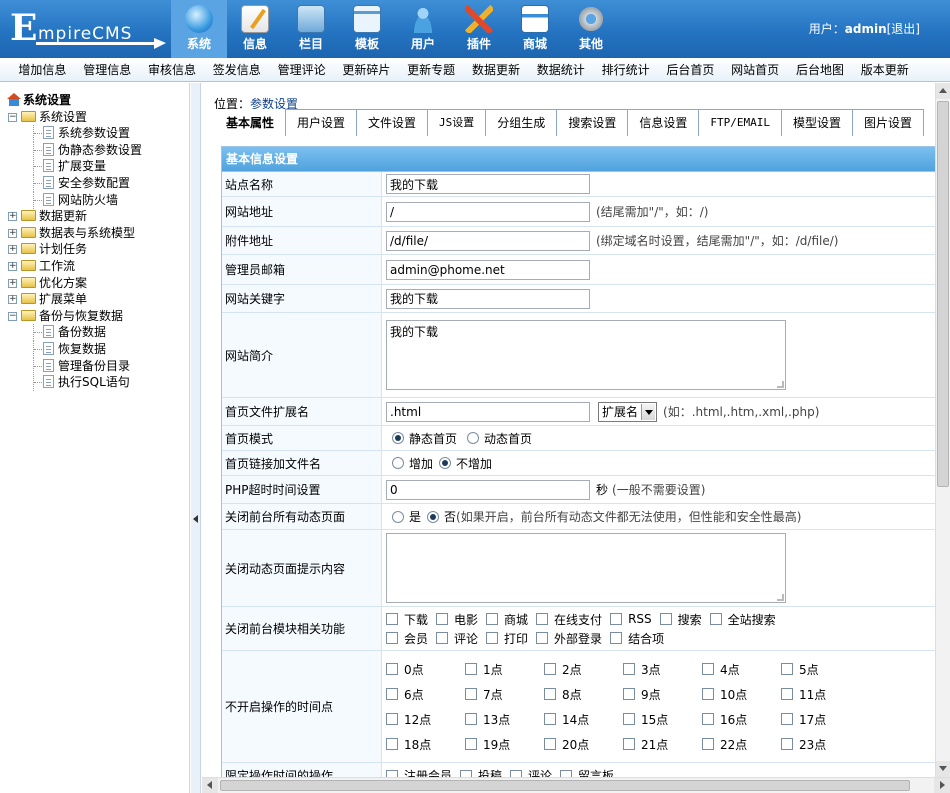  I want to click on tree-leaf: 执行SQL语句, so click(98, 383).